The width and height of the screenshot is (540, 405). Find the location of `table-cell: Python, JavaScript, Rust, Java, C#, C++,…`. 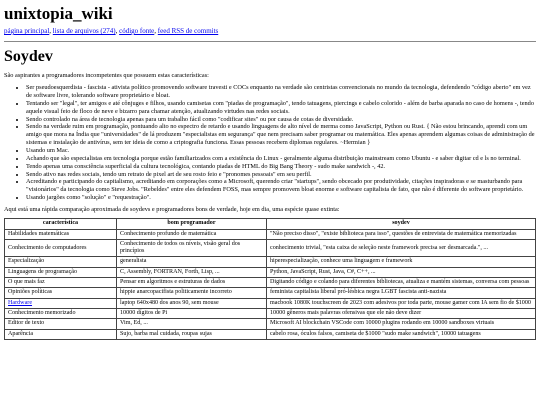

table-cell: Python, JavaScript, Rust, Java, C#, C++,… is located at coordinates (401, 272).